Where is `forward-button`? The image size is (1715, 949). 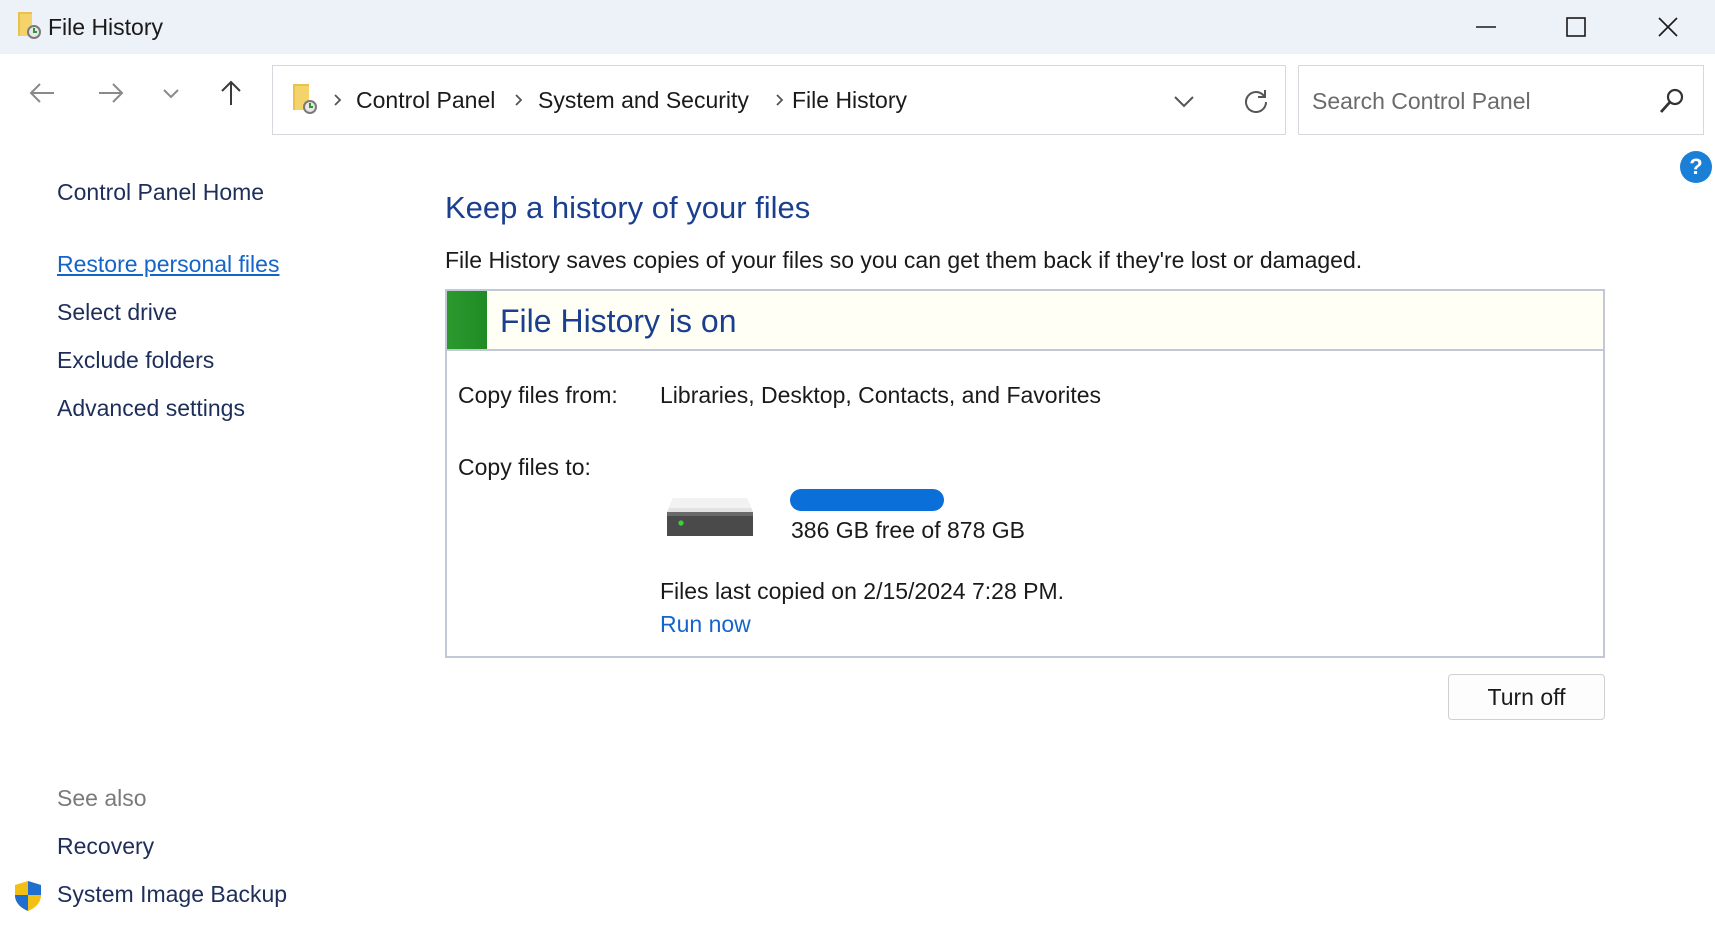 forward-button is located at coordinates (111, 93).